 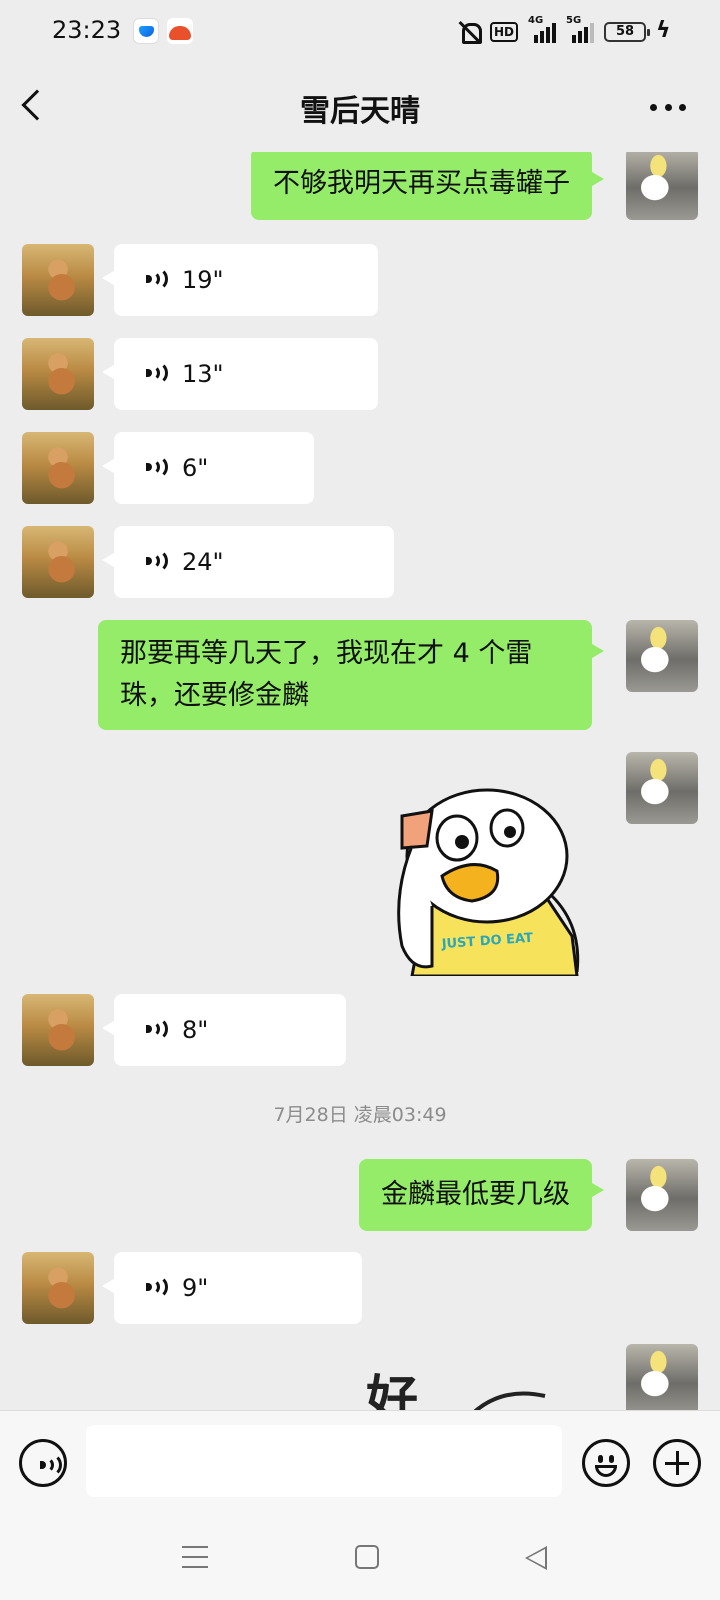 What do you see at coordinates (580, 29) in the screenshot?
I see `signal-5g-icon: 5G` at bounding box center [580, 29].